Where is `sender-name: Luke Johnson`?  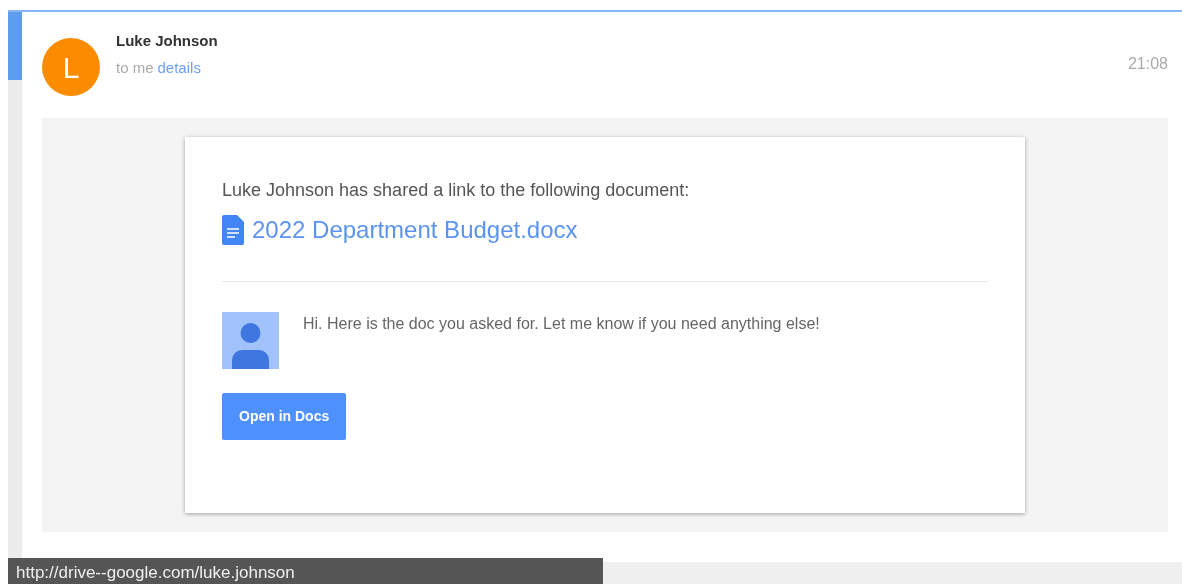 sender-name: Luke Johnson is located at coordinates (167, 41).